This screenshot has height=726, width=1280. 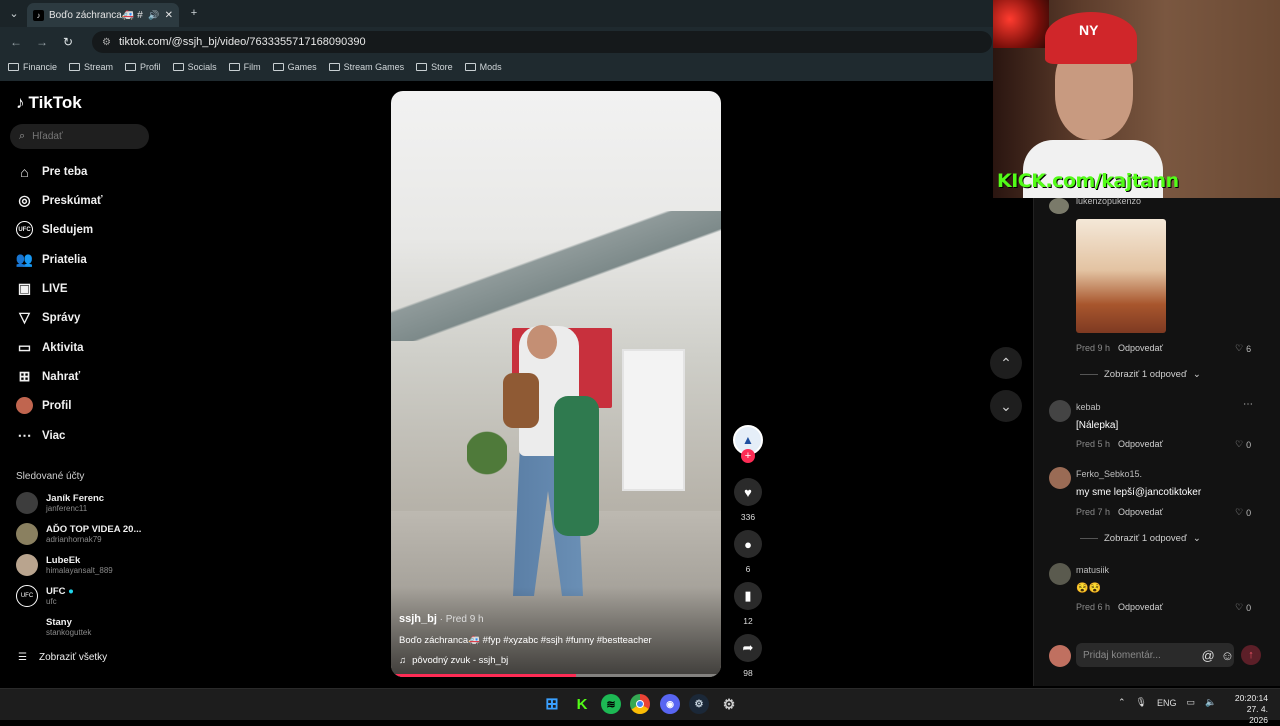 I want to click on mention-icon: @, so click(x=1208, y=655).